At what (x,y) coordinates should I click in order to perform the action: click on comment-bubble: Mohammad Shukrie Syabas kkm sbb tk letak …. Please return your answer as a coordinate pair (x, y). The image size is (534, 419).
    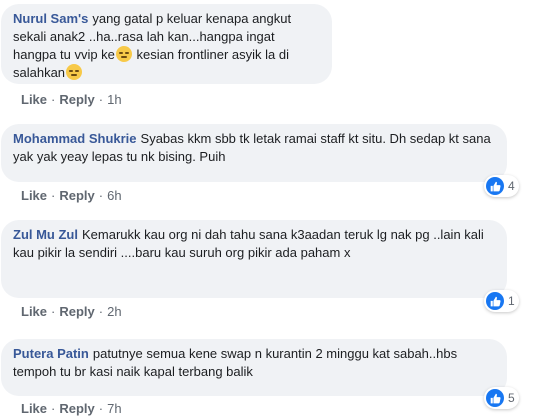
    Looking at the image, I should click on (254, 153).